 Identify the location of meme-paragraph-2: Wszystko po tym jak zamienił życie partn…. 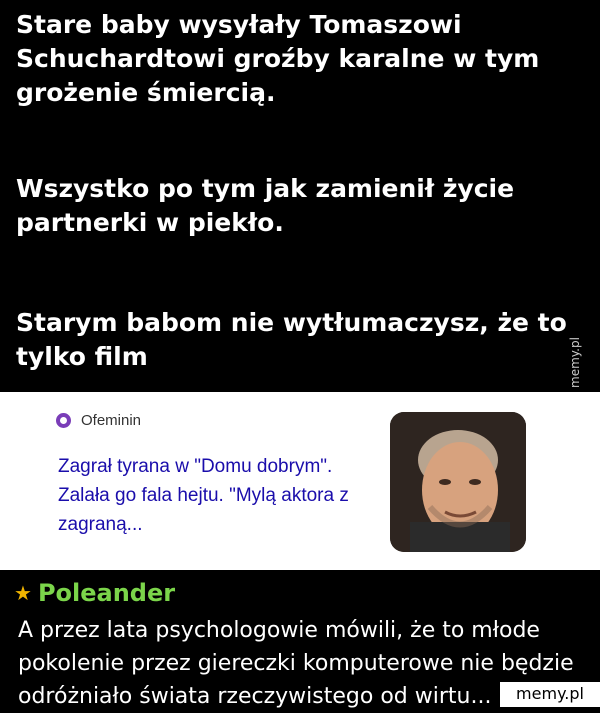
(265, 205).